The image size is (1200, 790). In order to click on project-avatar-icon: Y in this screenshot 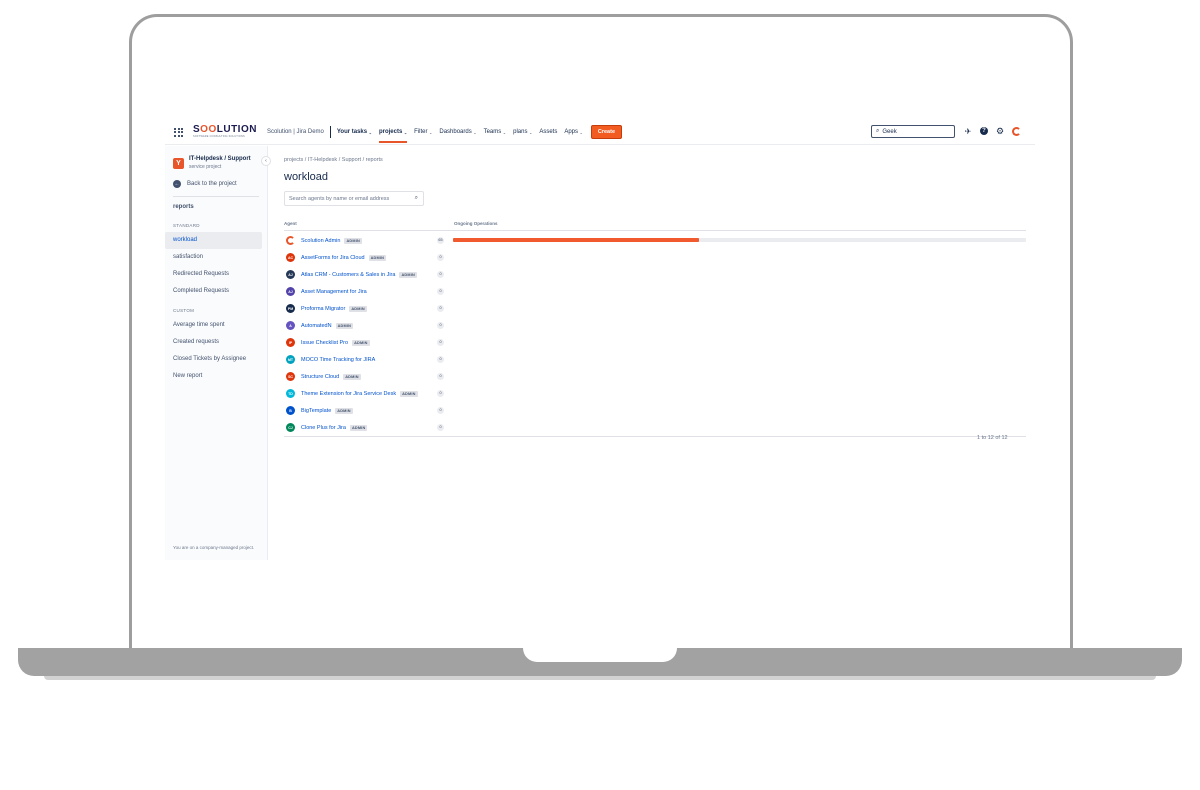, I will do `click(178, 163)`.